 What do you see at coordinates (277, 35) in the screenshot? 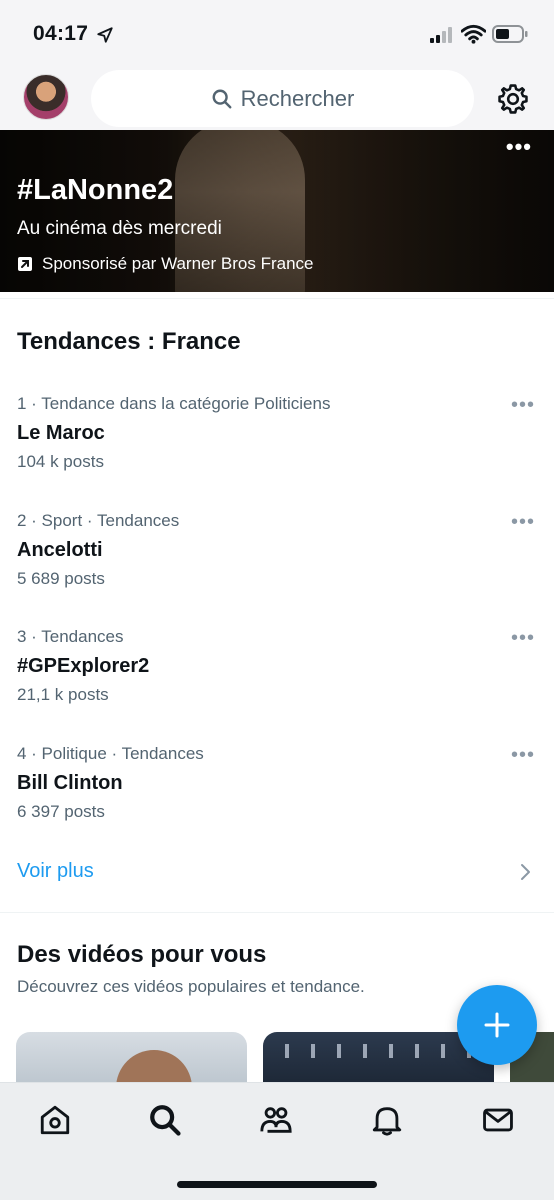
I see `status-bar: 04:17` at bounding box center [277, 35].